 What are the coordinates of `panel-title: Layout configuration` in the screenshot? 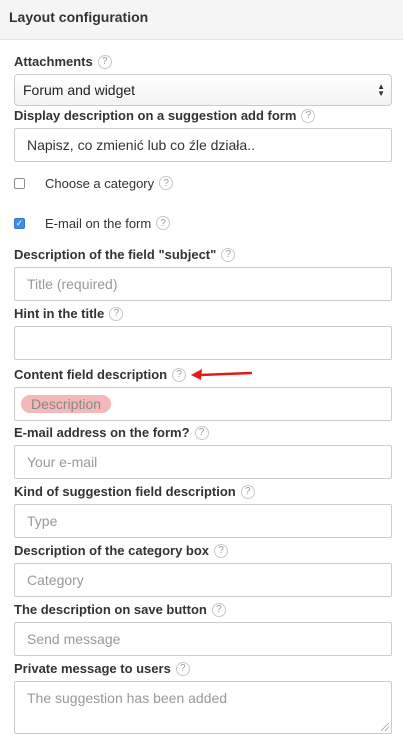 It's located at (79, 17).